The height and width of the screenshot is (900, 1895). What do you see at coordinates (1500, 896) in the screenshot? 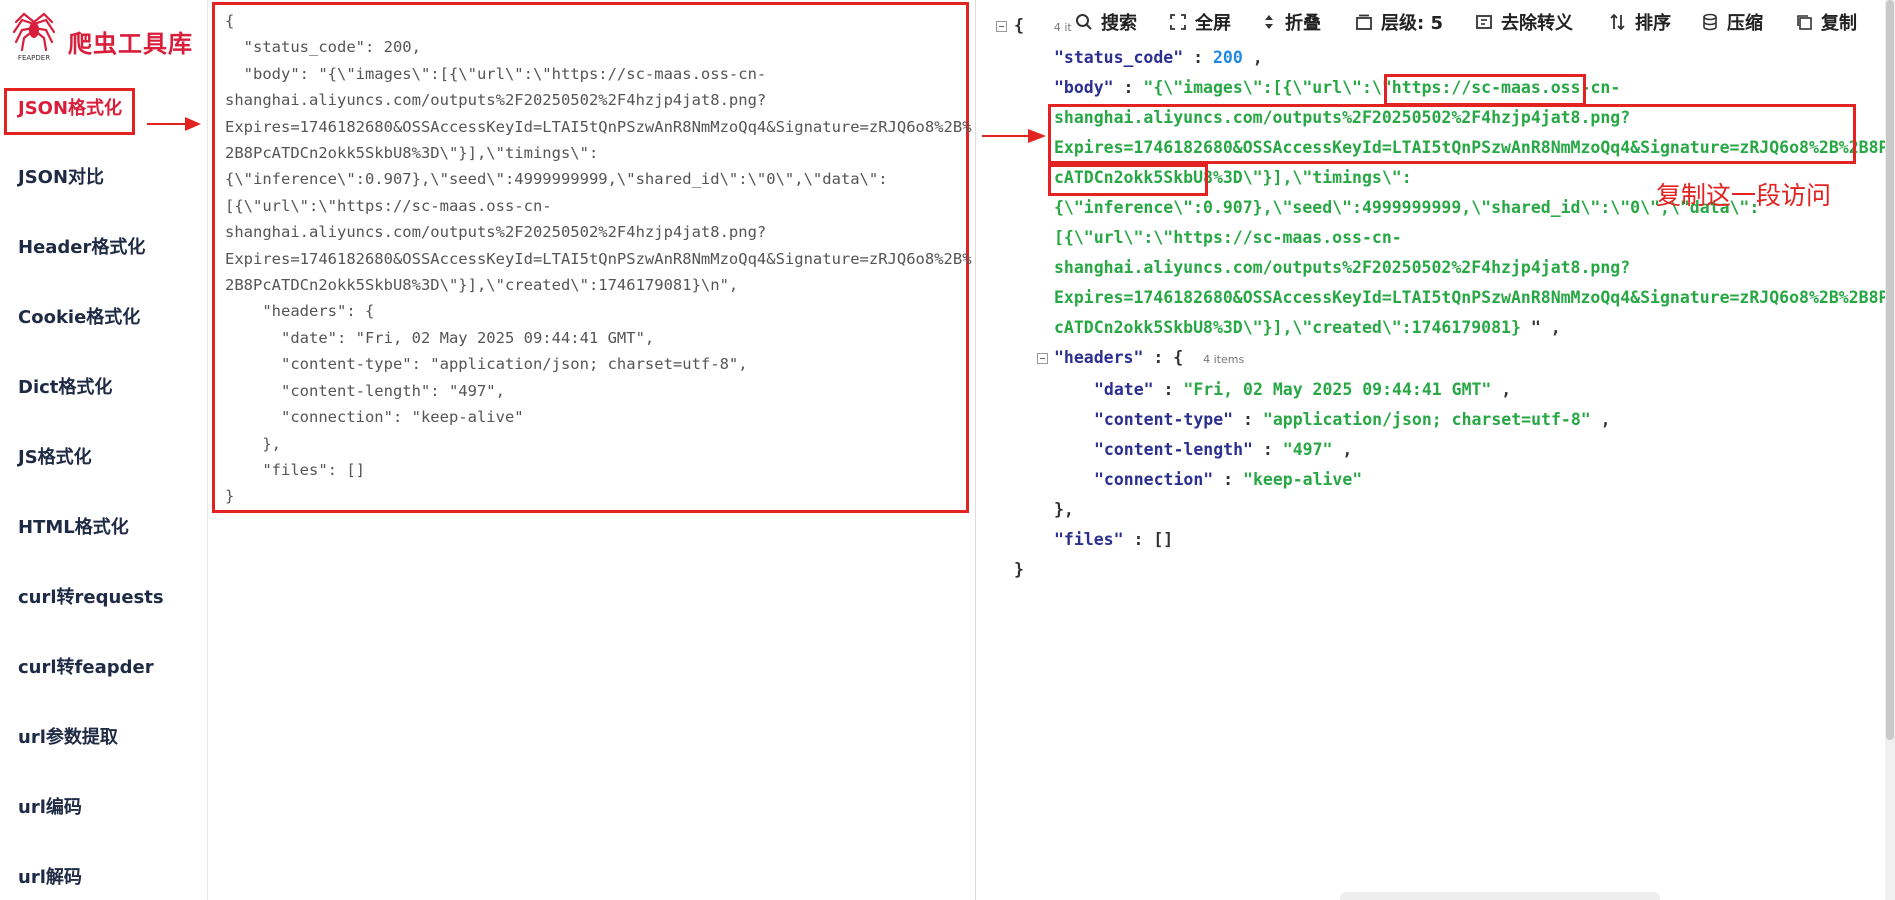
I see `bottom-scroll-hint` at bounding box center [1500, 896].